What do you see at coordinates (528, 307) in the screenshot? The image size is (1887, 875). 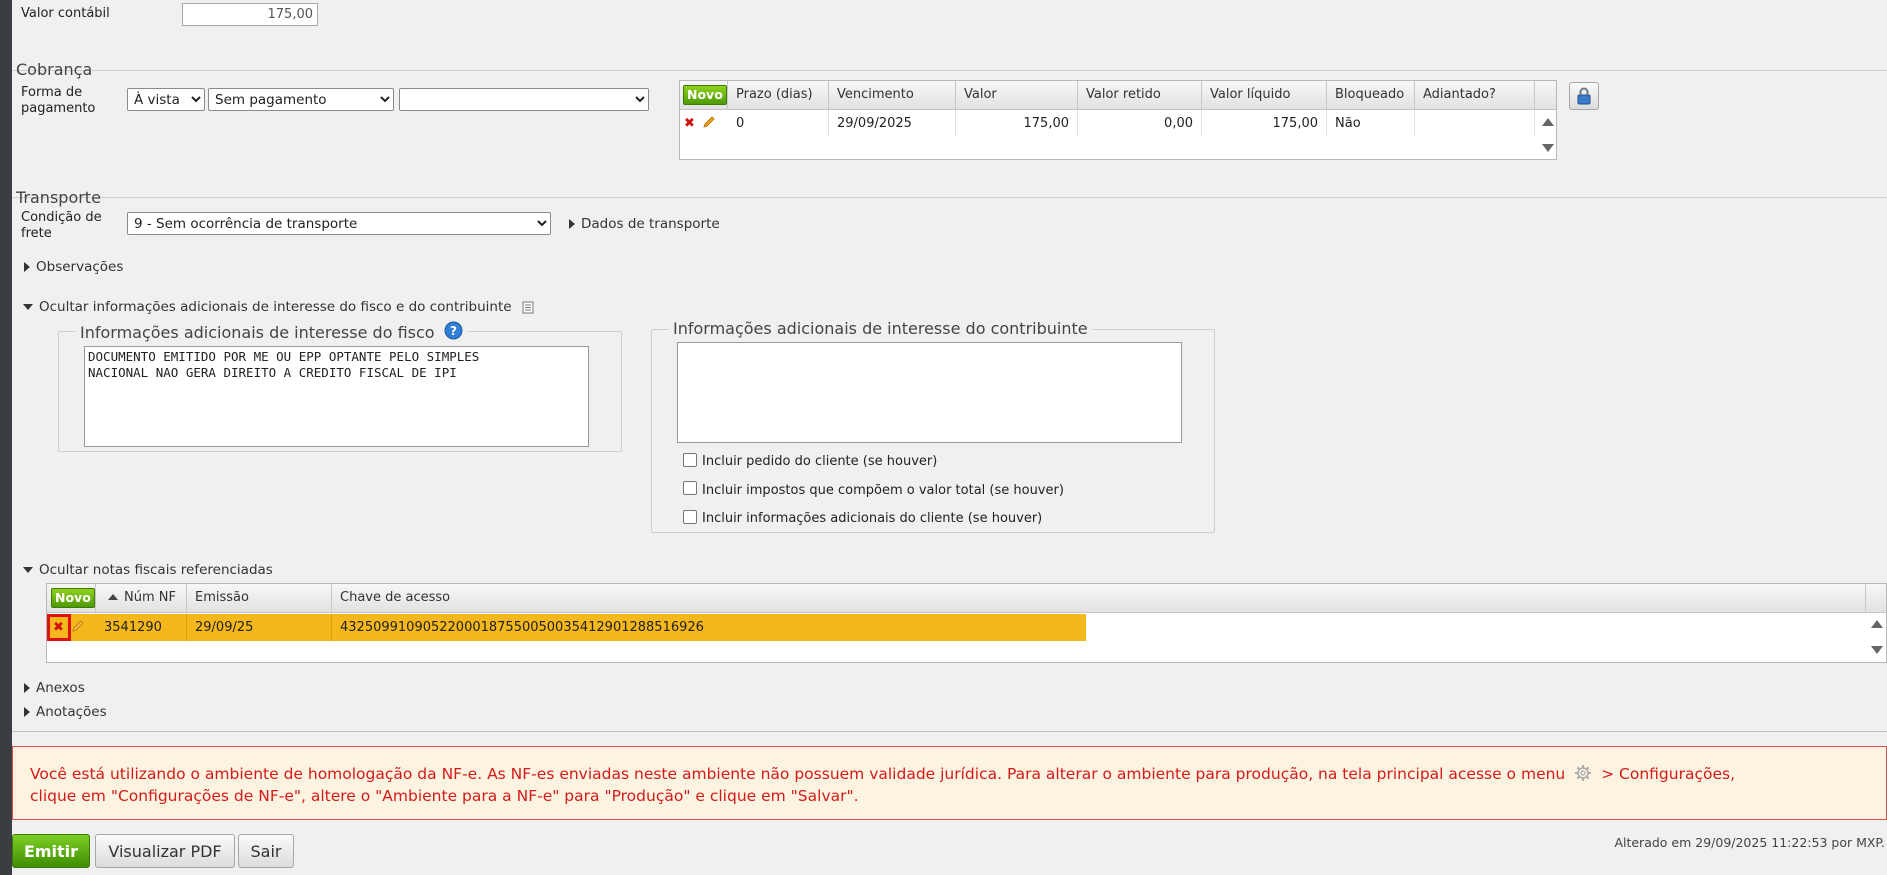 I see `document-icon` at bounding box center [528, 307].